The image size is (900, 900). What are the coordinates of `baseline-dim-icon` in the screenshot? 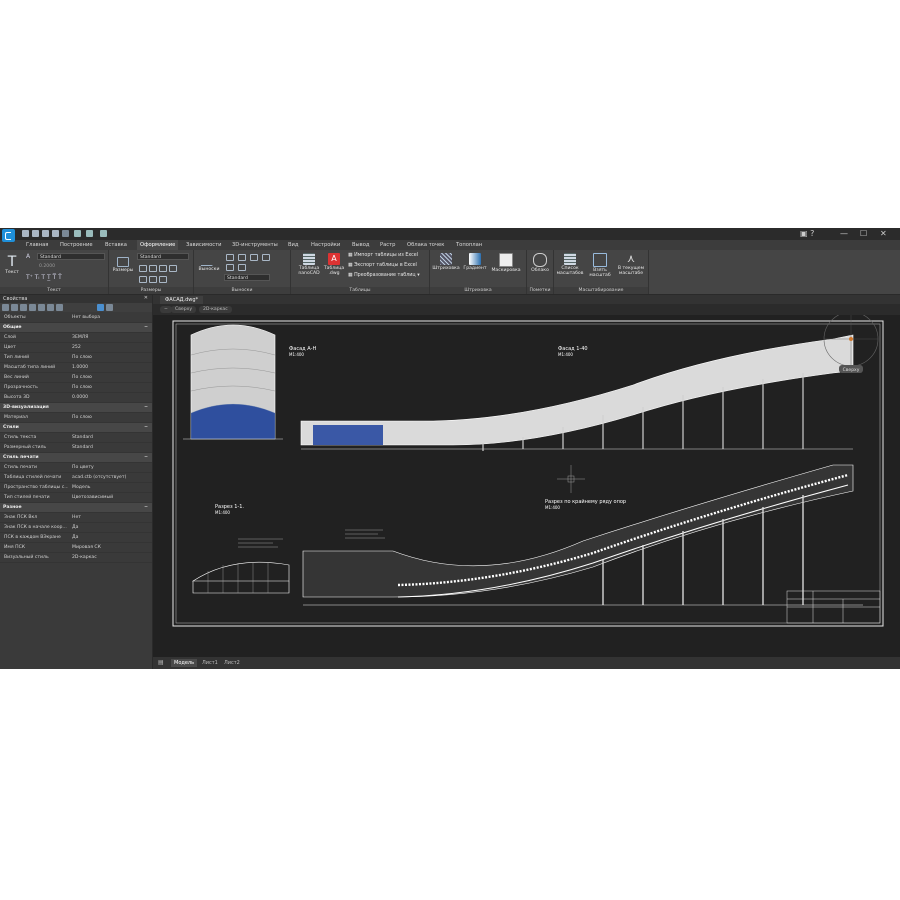 It's located at (143, 279).